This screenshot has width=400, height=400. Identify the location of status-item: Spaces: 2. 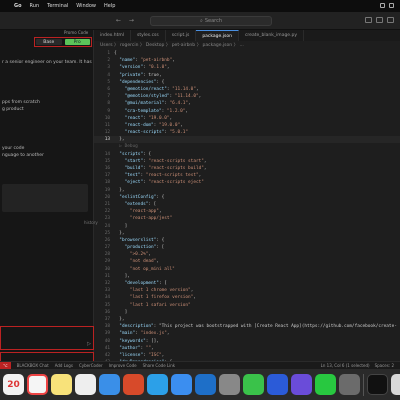
(384, 365).